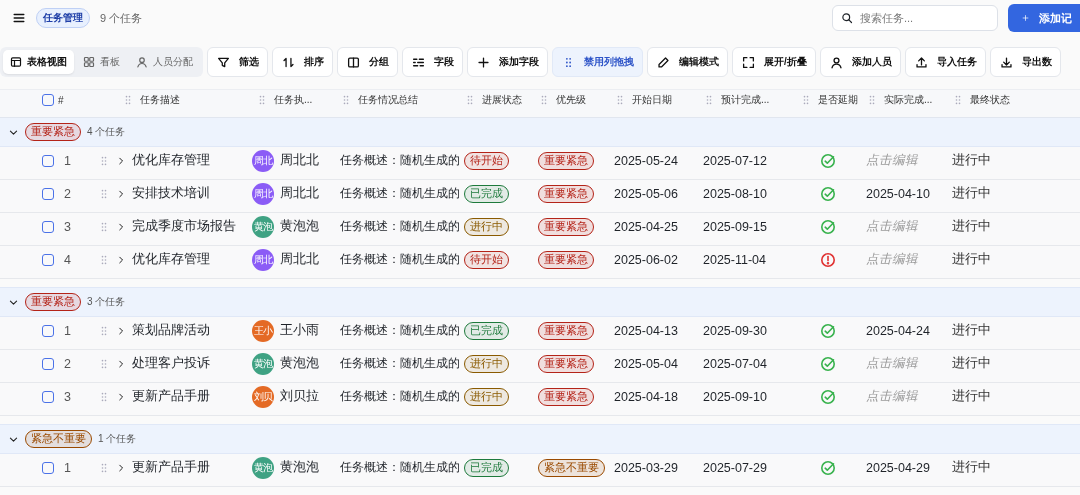  What do you see at coordinates (61, 100) in the screenshot?
I see `column-header: #` at bounding box center [61, 100].